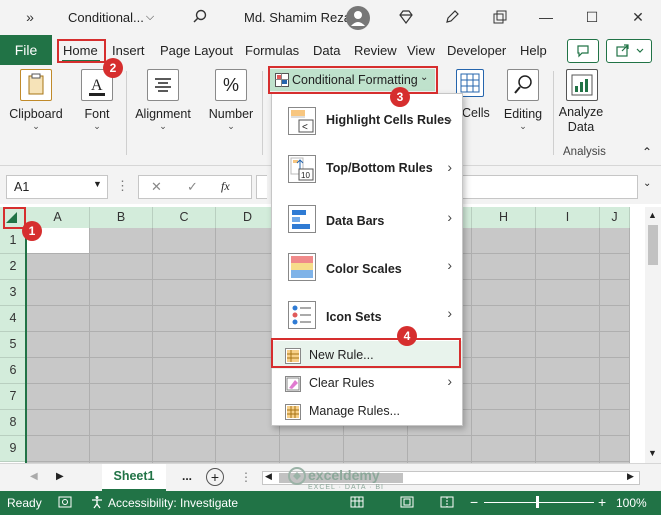 The image size is (661, 515). I want to click on zoom-slider, so click(539, 502).